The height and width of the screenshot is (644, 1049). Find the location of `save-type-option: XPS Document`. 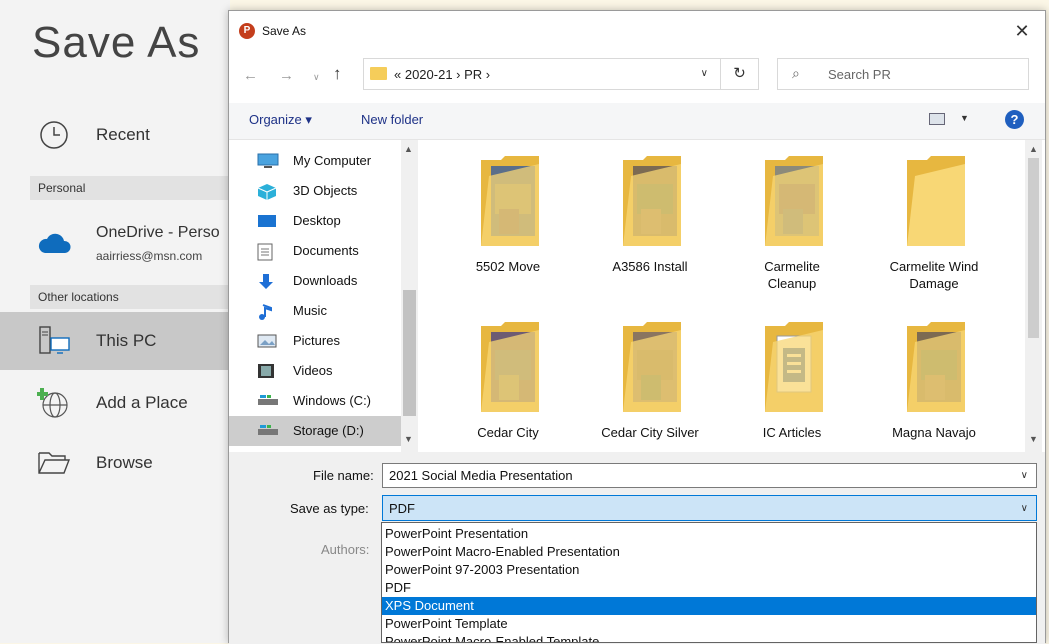

save-type-option: XPS Document is located at coordinates (709, 606).